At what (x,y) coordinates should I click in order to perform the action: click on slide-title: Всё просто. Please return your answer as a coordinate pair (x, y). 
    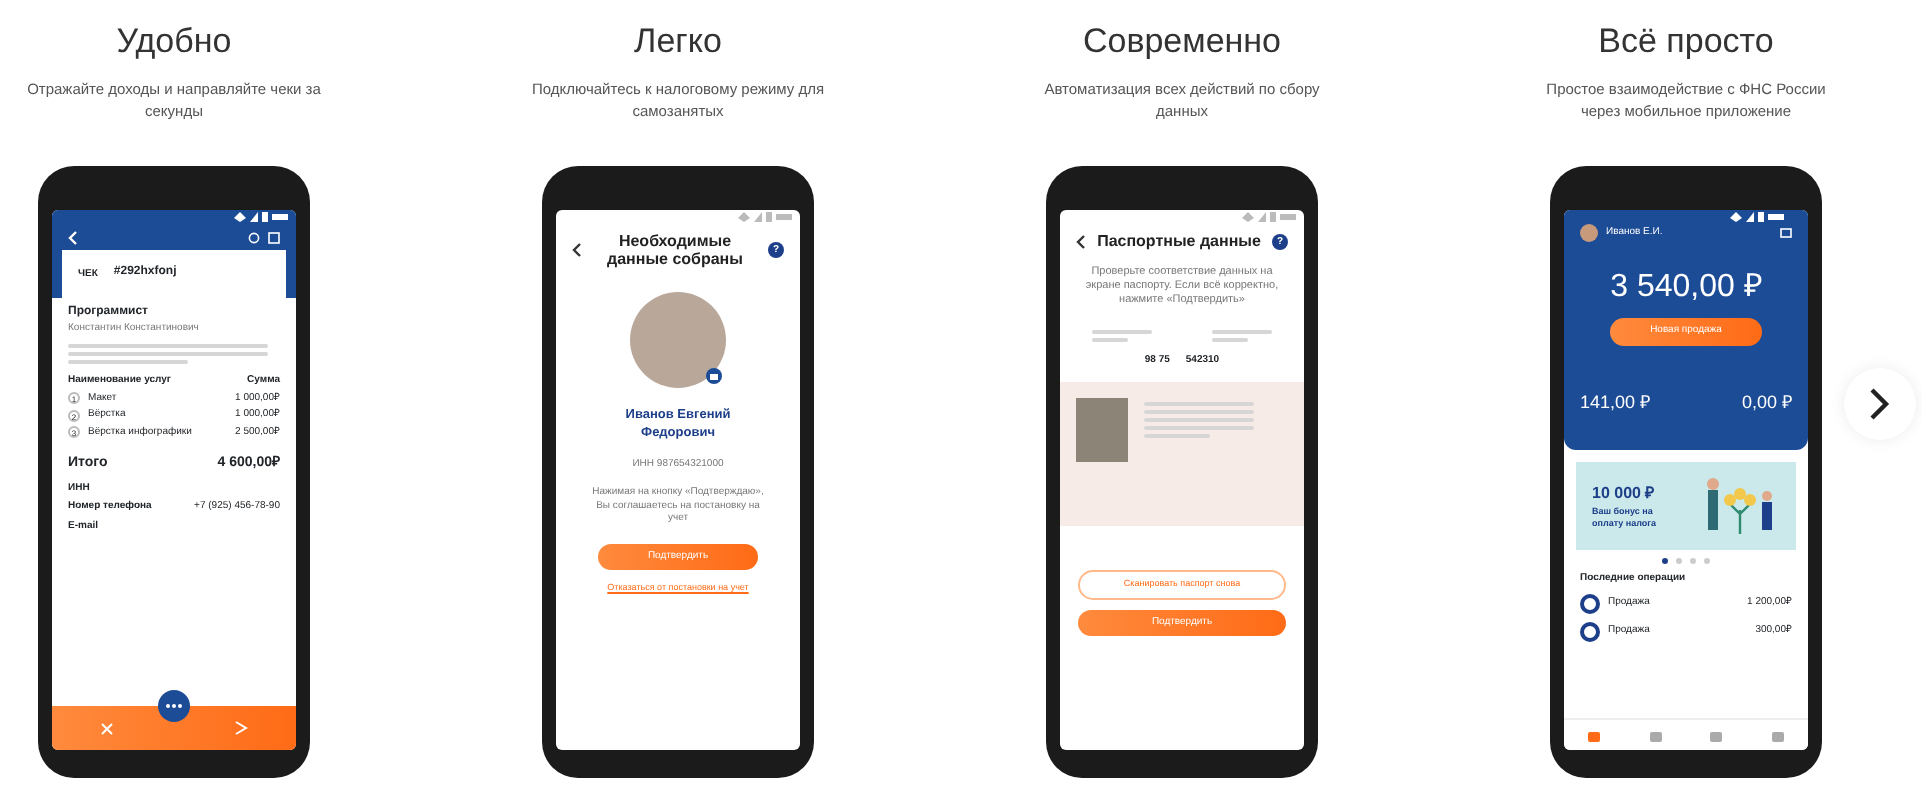
    Looking at the image, I should click on (1686, 42).